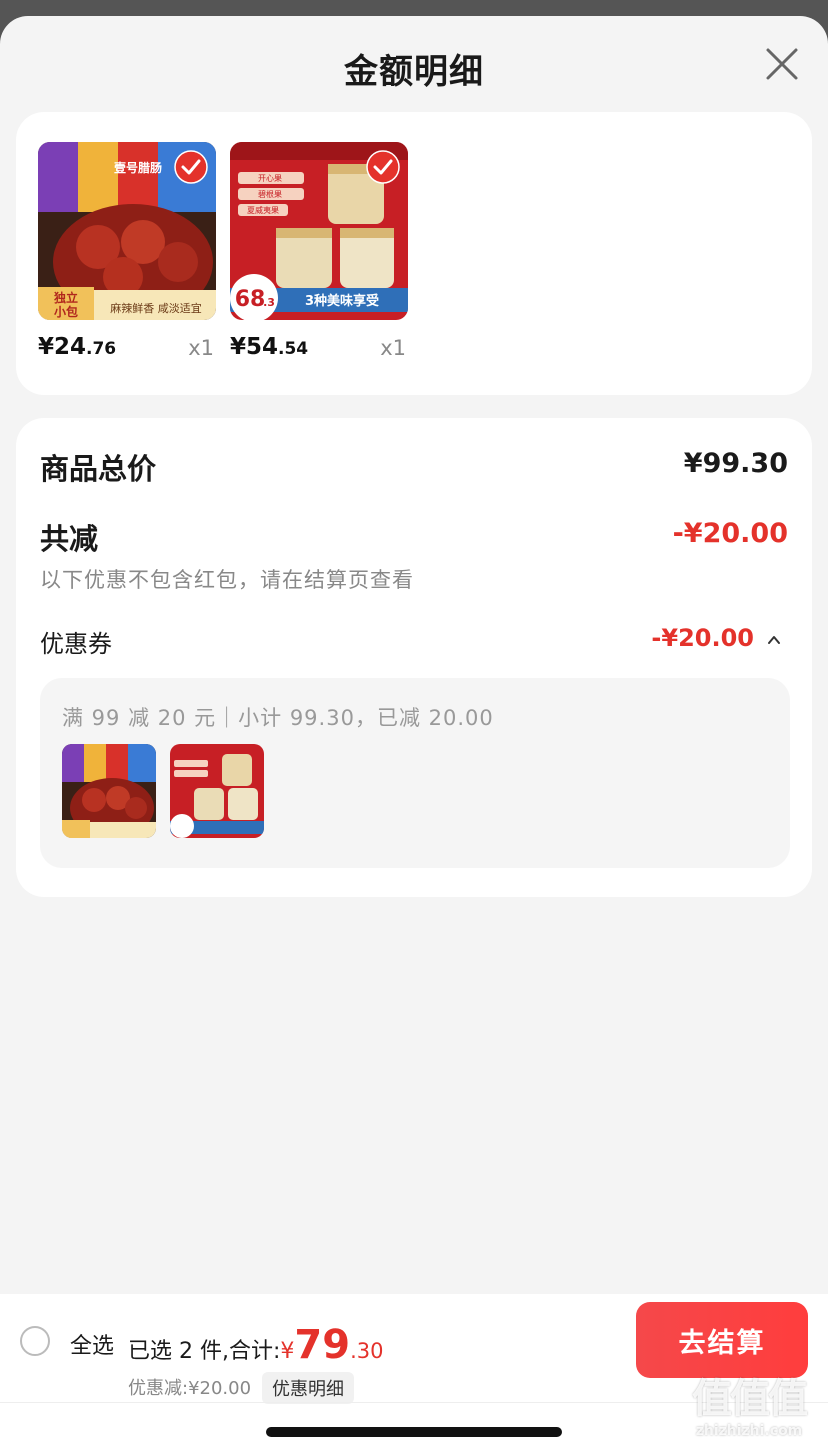 The image size is (828, 1452). Describe the element at coordinates (127, 231) in the screenshot. I see `product-image-sausage: 独立 小包 麻辣鲜香 咸淡适宜 壹号腊肠` at that location.